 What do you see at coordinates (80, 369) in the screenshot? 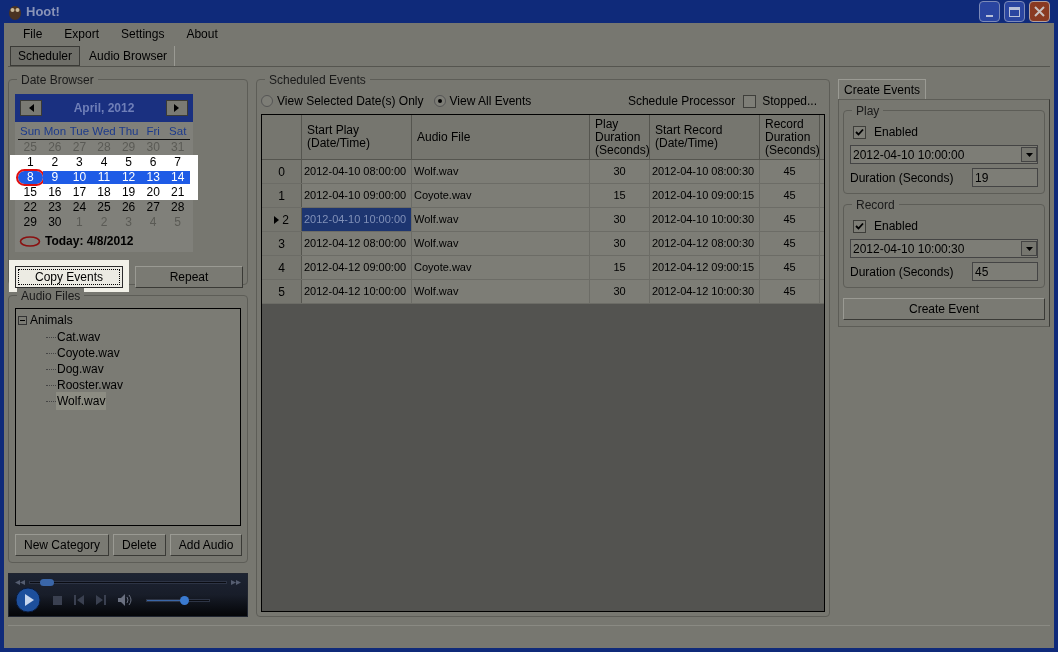
I see `tree-file: Dog.wav` at bounding box center [80, 369].